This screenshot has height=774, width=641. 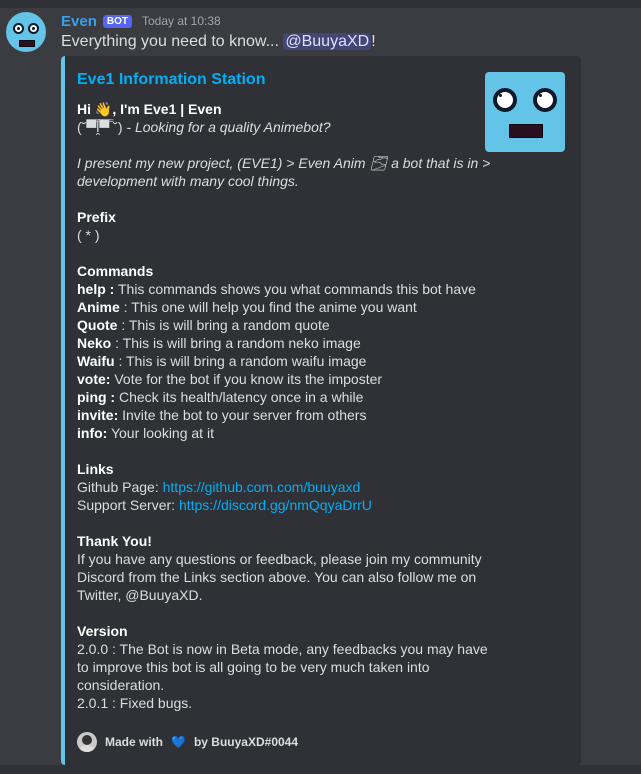 I want to click on command-name: Waifu, so click(x=96, y=361).